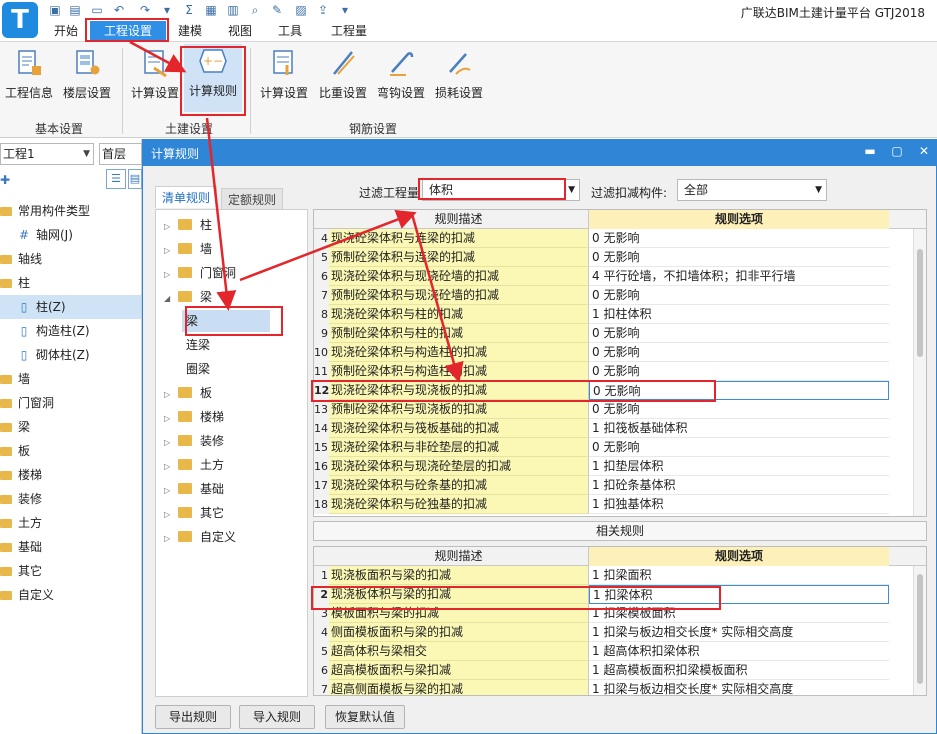 Image resolution: width=937 pixels, height=734 pixels. Describe the element at coordinates (47, 154) in the screenshot. I see `project-select: 工程1 ▼` at that location.